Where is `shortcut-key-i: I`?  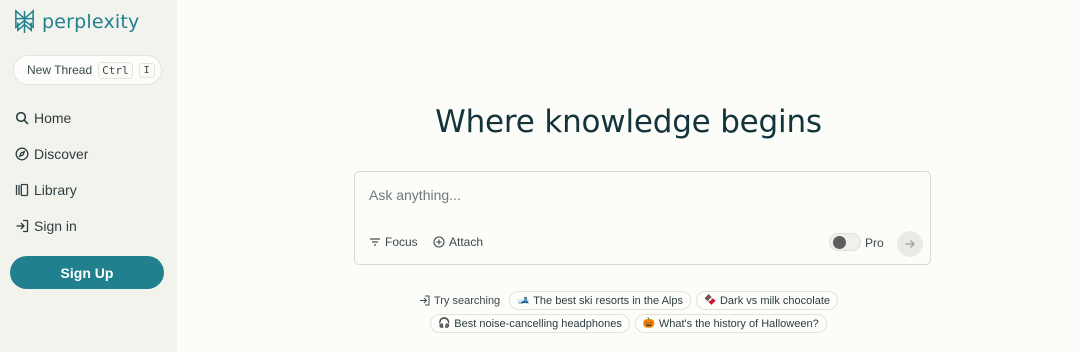 shortcut-key-i: I is located at coordinates (146, 70).